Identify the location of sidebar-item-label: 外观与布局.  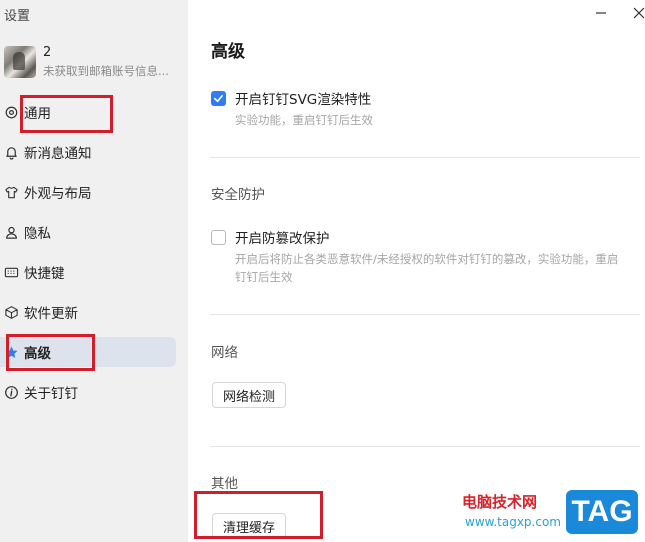
(58, 194).